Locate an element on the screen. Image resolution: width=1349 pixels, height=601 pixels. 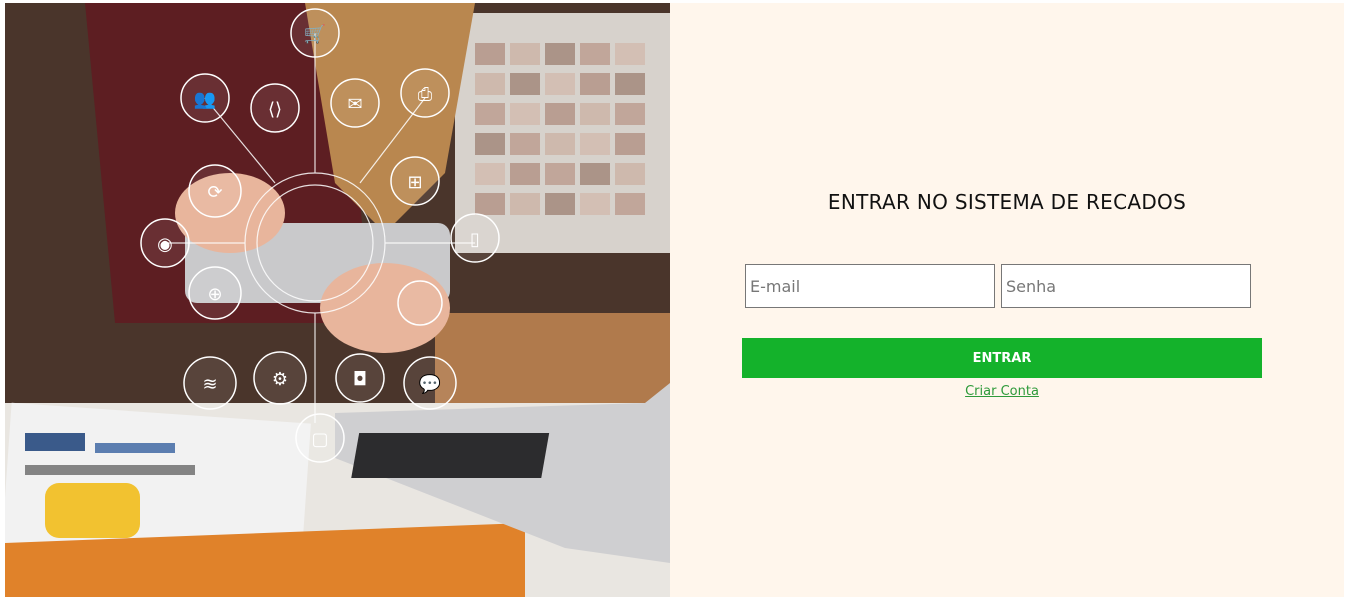
contact-icon is located at coordinates (420, 303).